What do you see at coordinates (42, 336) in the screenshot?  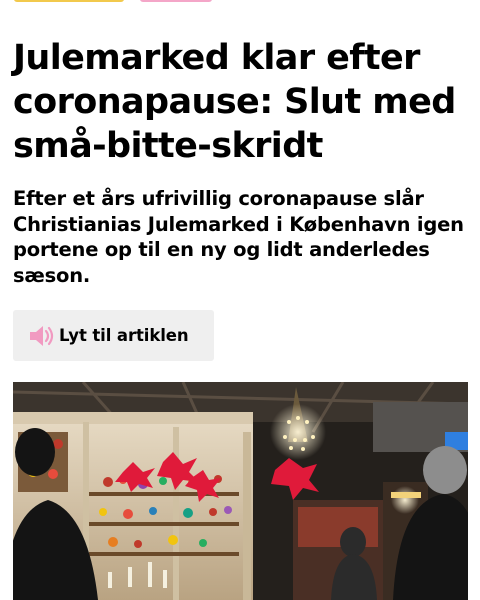 I see `speaker-icon` at bounding box center [42, 336].